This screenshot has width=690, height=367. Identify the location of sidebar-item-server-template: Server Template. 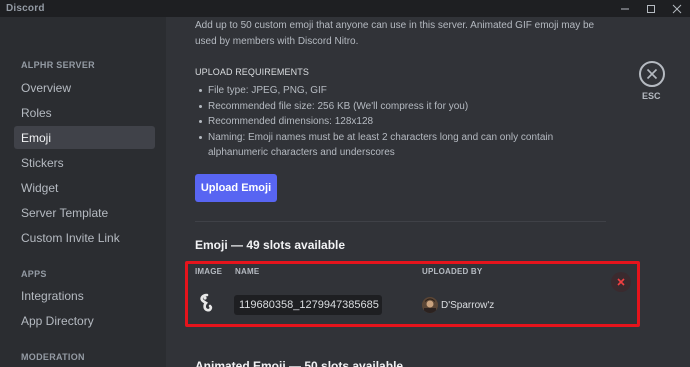
(84, 212).